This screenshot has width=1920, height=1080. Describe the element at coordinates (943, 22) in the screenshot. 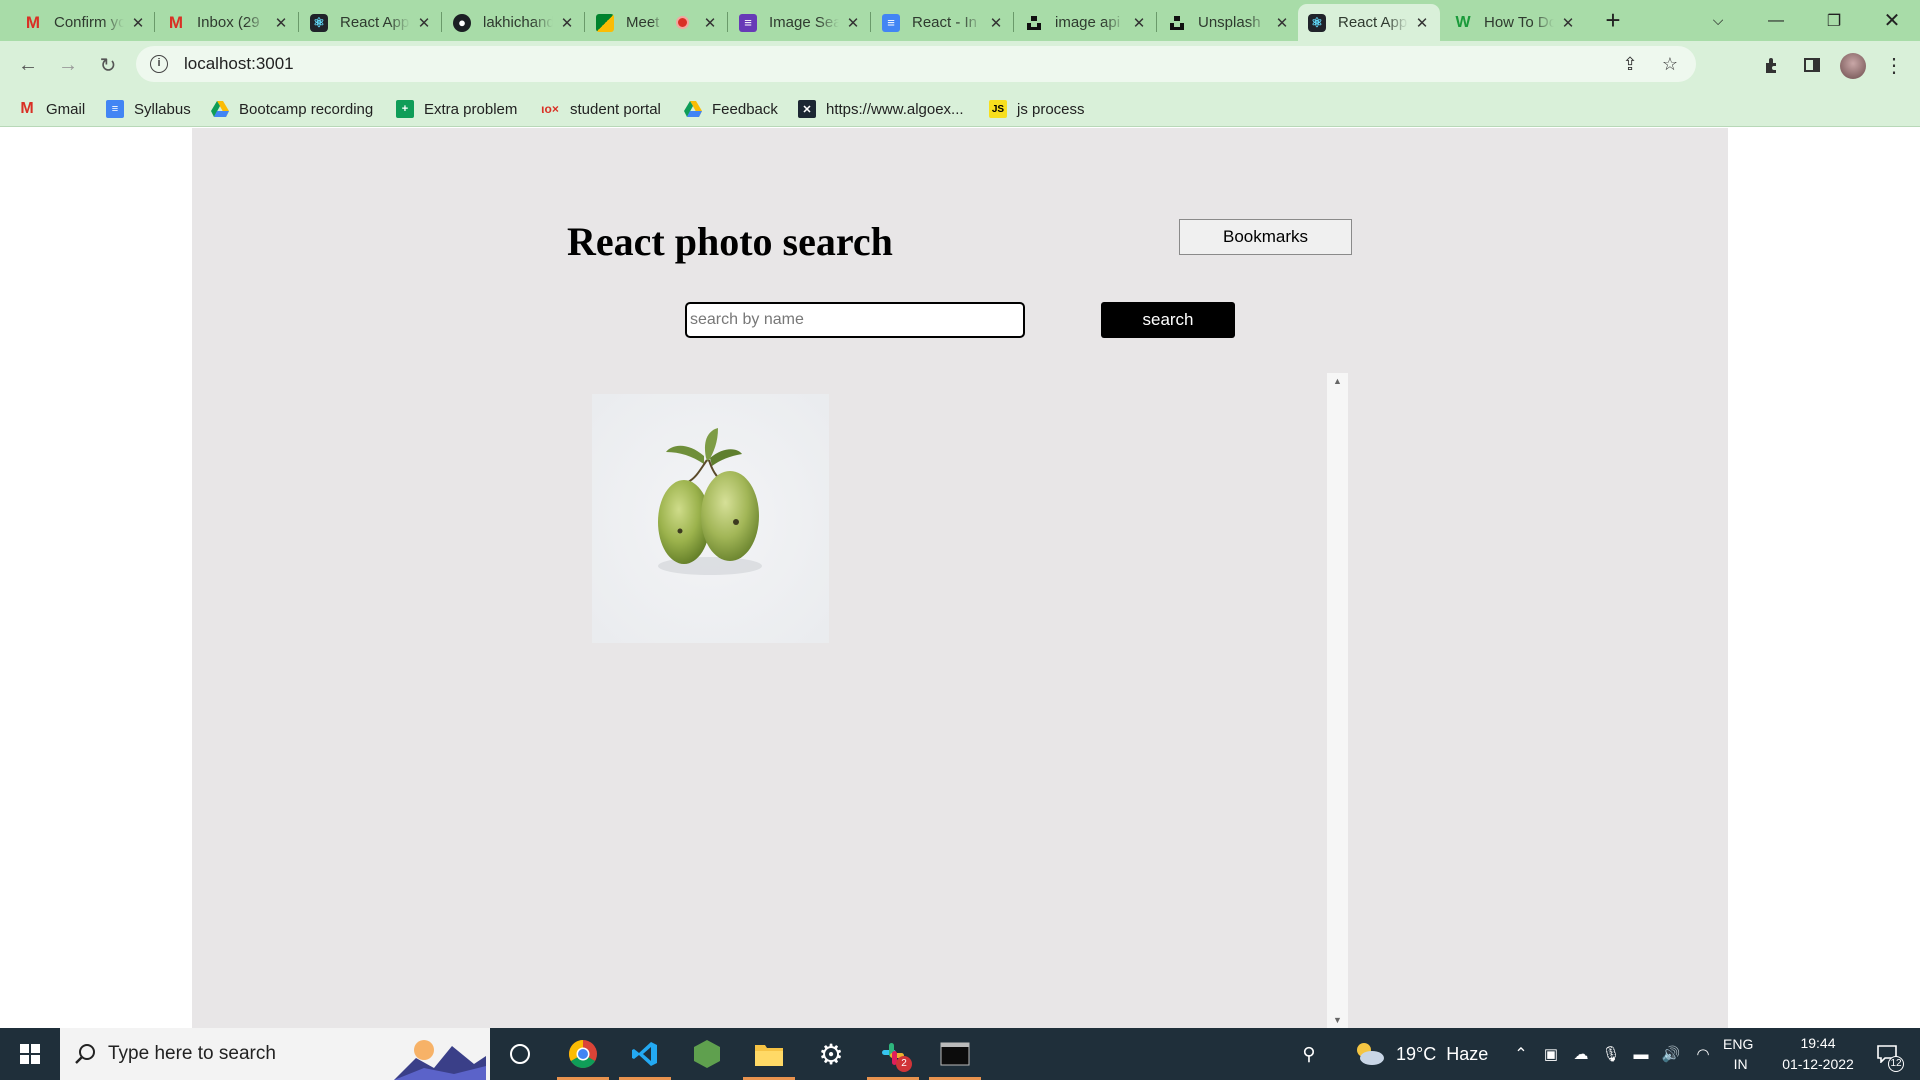

I see `browser-tab: ≡ React - In ✕` at that location.